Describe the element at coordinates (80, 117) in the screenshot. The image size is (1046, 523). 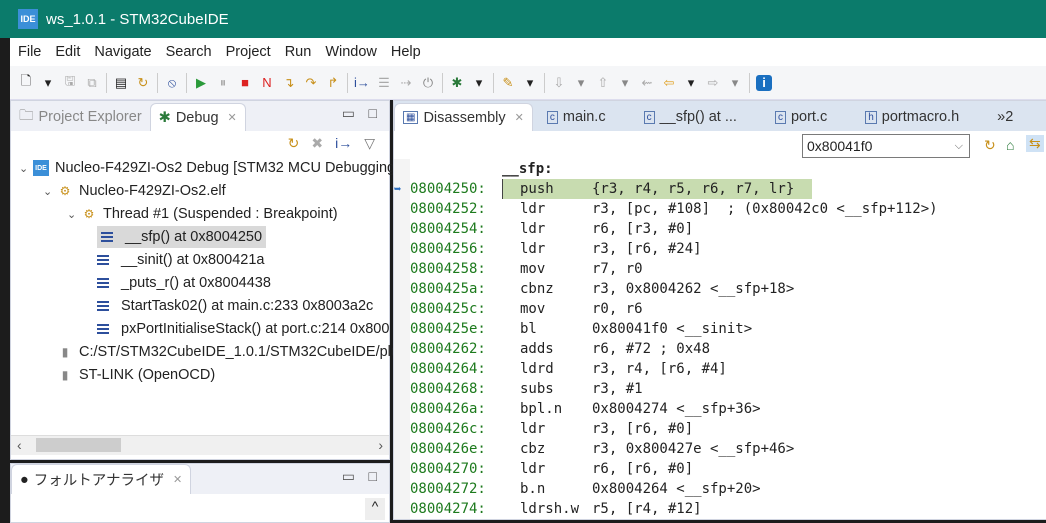
I see `tab-project-explorer: 🗀 Project Explorer` at that location.